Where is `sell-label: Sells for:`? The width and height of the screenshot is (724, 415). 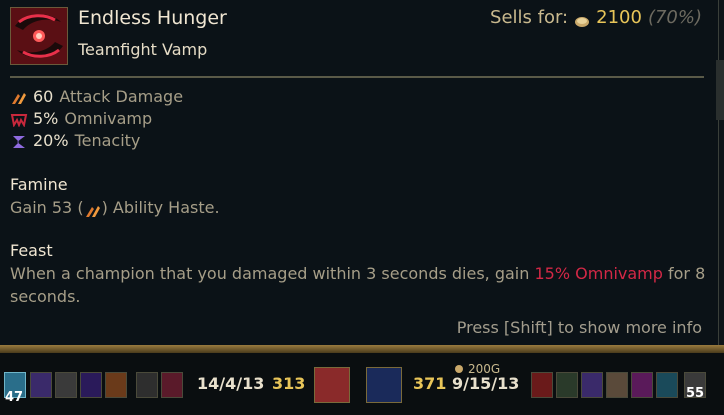 sell-label: Sells for: is located at coordinates (529, 17).